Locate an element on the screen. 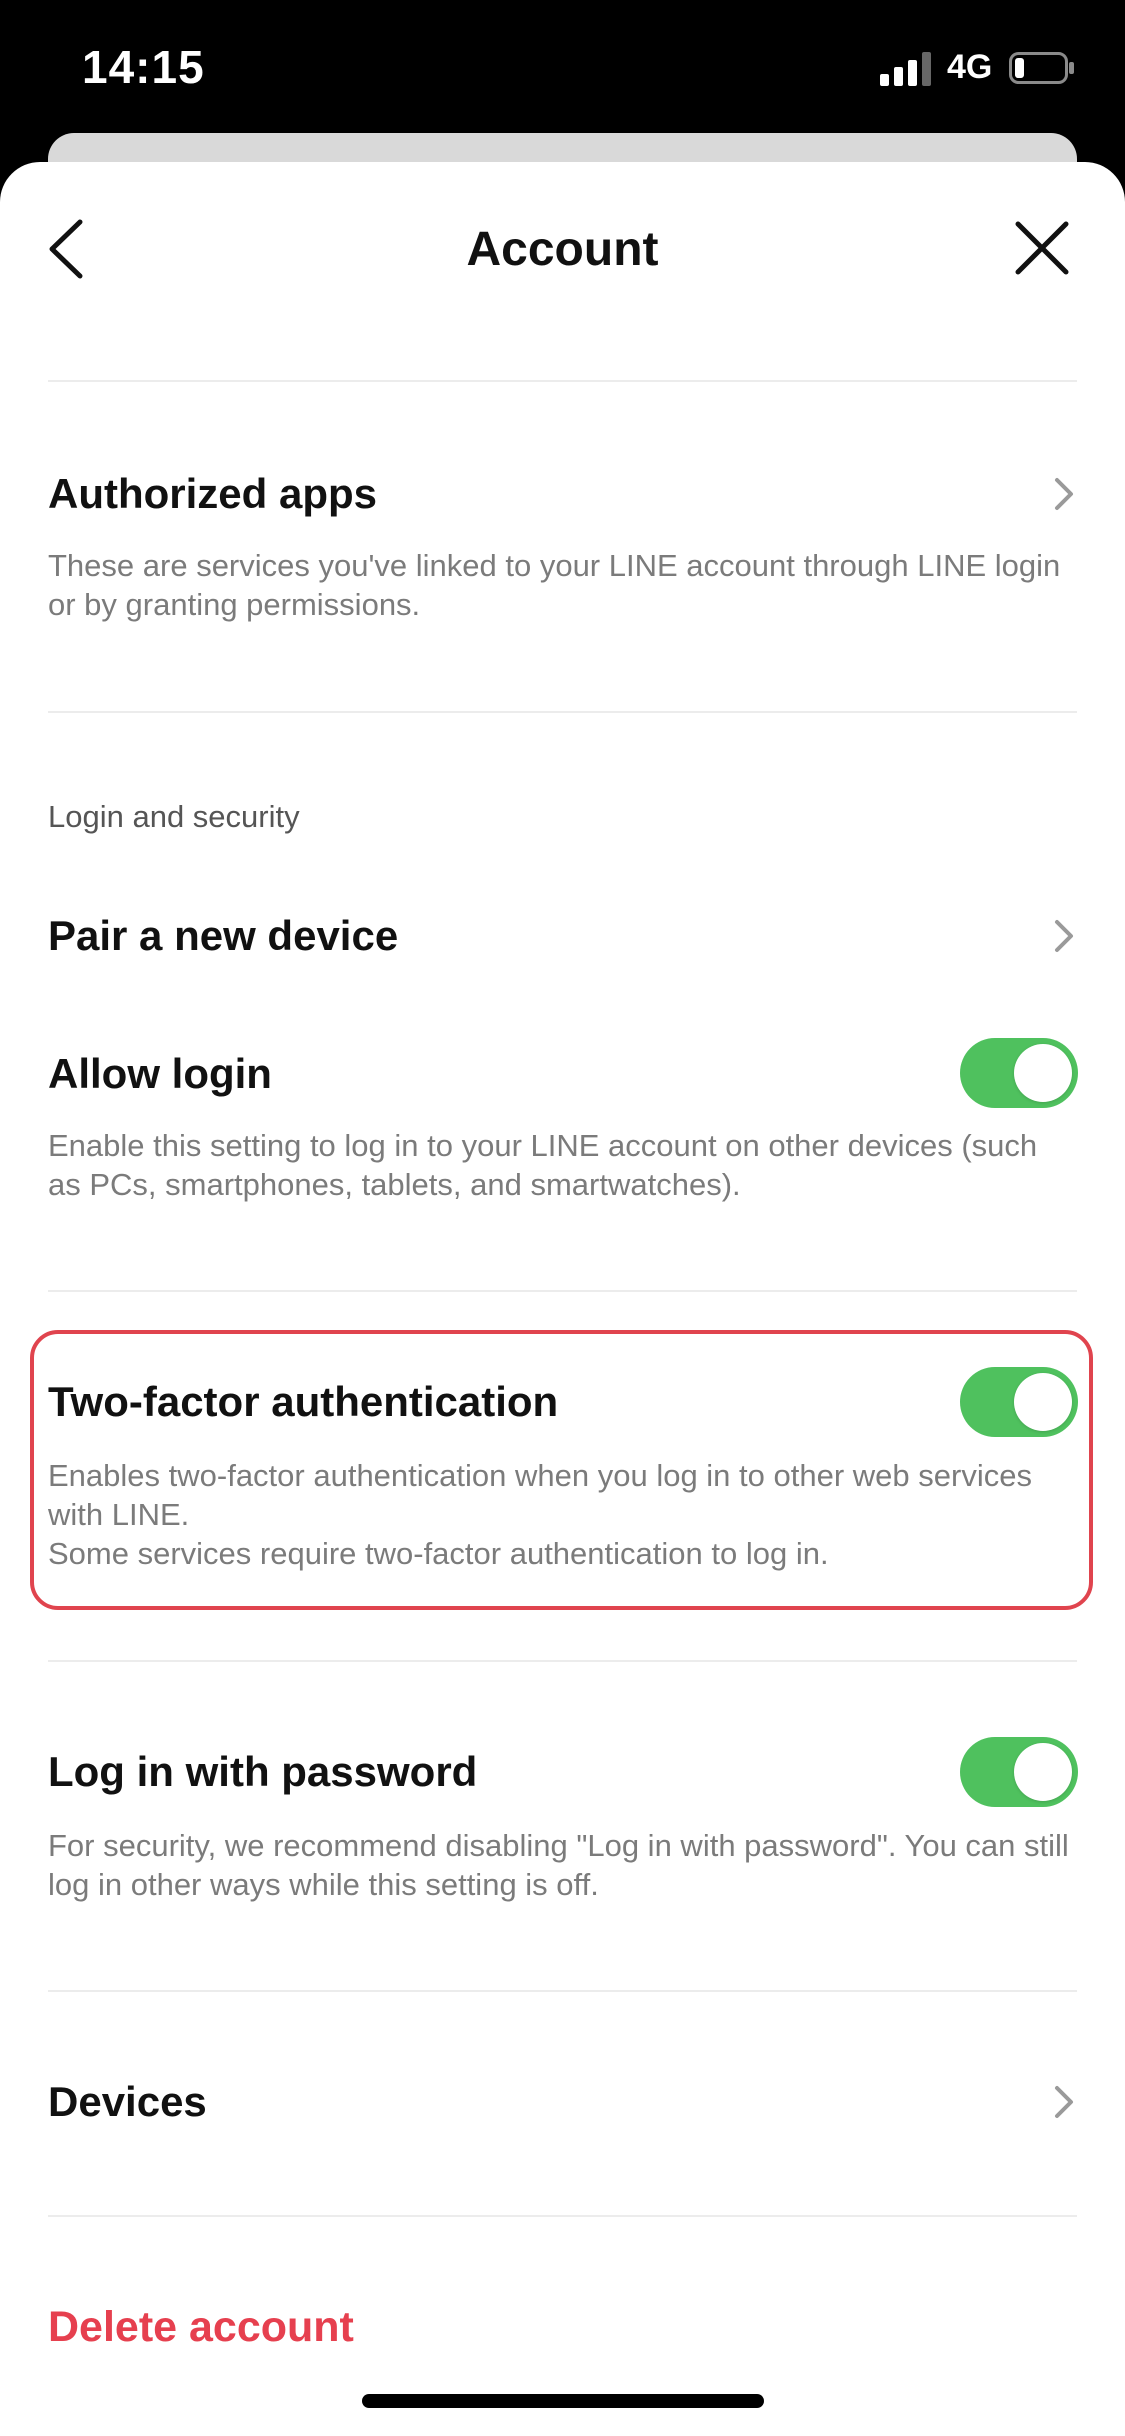 The width and height of the screenshot is (1125, 2436). allow-login-title: Allow login is located at coordinates (160, 1073).